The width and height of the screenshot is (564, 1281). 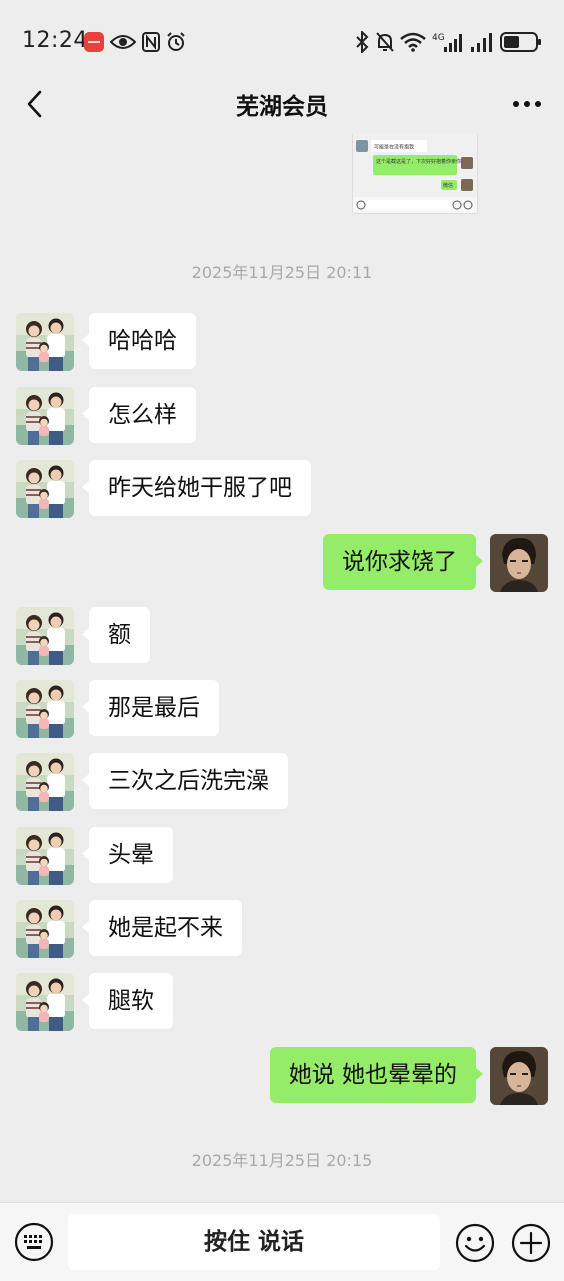 What do you see at coordinates (438, 38) in the screenshot?
I see `network-label: 4G` at bounding box center [438, 38].